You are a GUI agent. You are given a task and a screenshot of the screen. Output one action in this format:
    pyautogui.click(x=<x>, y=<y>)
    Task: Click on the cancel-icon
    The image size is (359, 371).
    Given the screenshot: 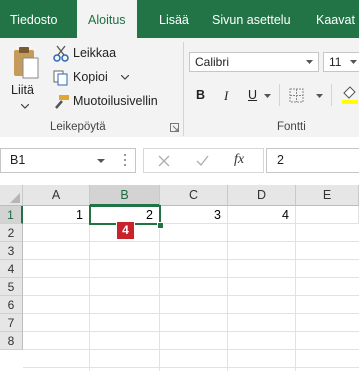 What is the action you would take?
    pyautogui.click(x=164, y=161)
    